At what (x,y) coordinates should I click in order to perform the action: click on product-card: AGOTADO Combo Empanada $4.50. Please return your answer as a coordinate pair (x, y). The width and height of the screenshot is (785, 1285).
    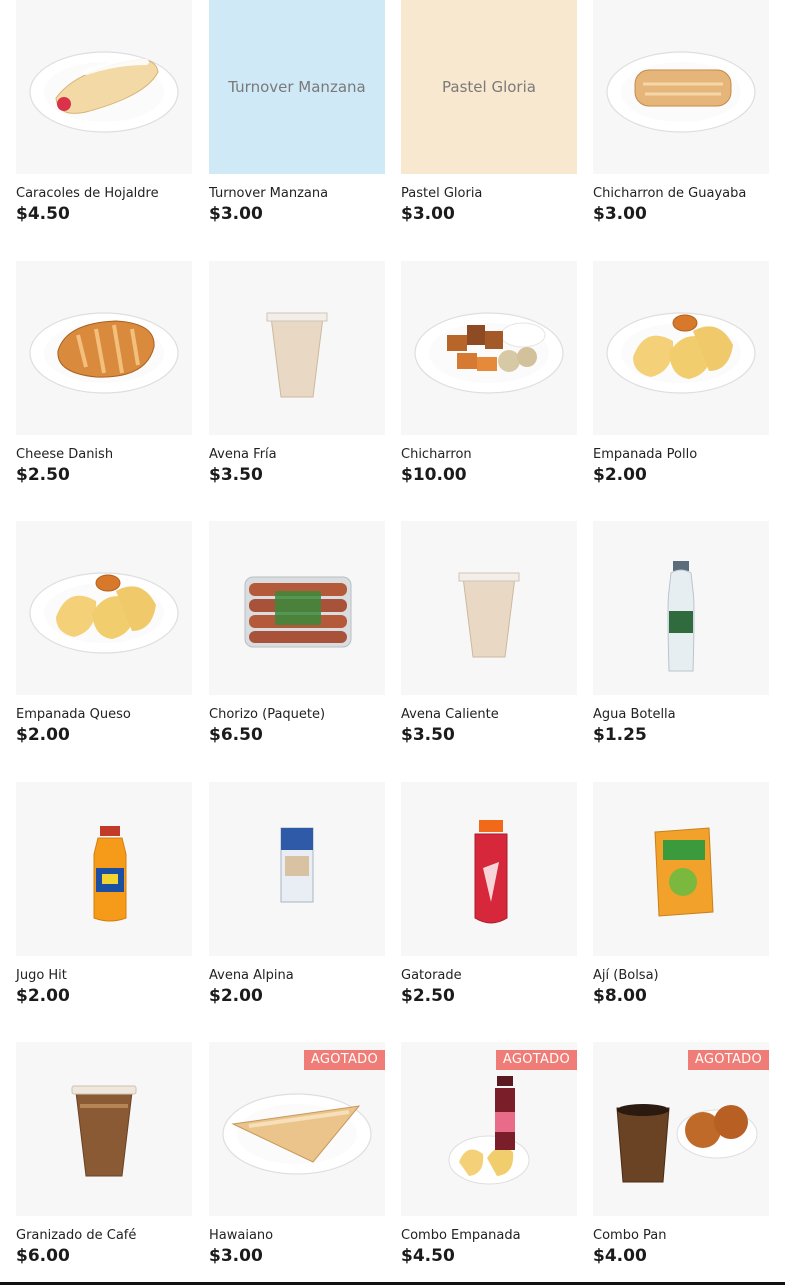
    Looking at the image, I should click on (489, 1162).